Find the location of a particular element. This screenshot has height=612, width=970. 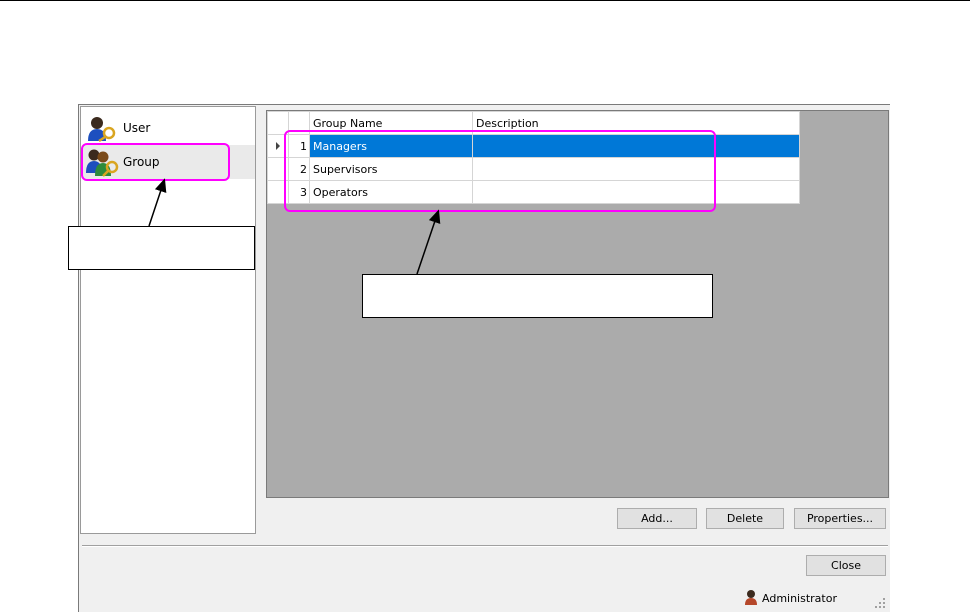

arrow-to-group-item is located at coordinates (157, 202).